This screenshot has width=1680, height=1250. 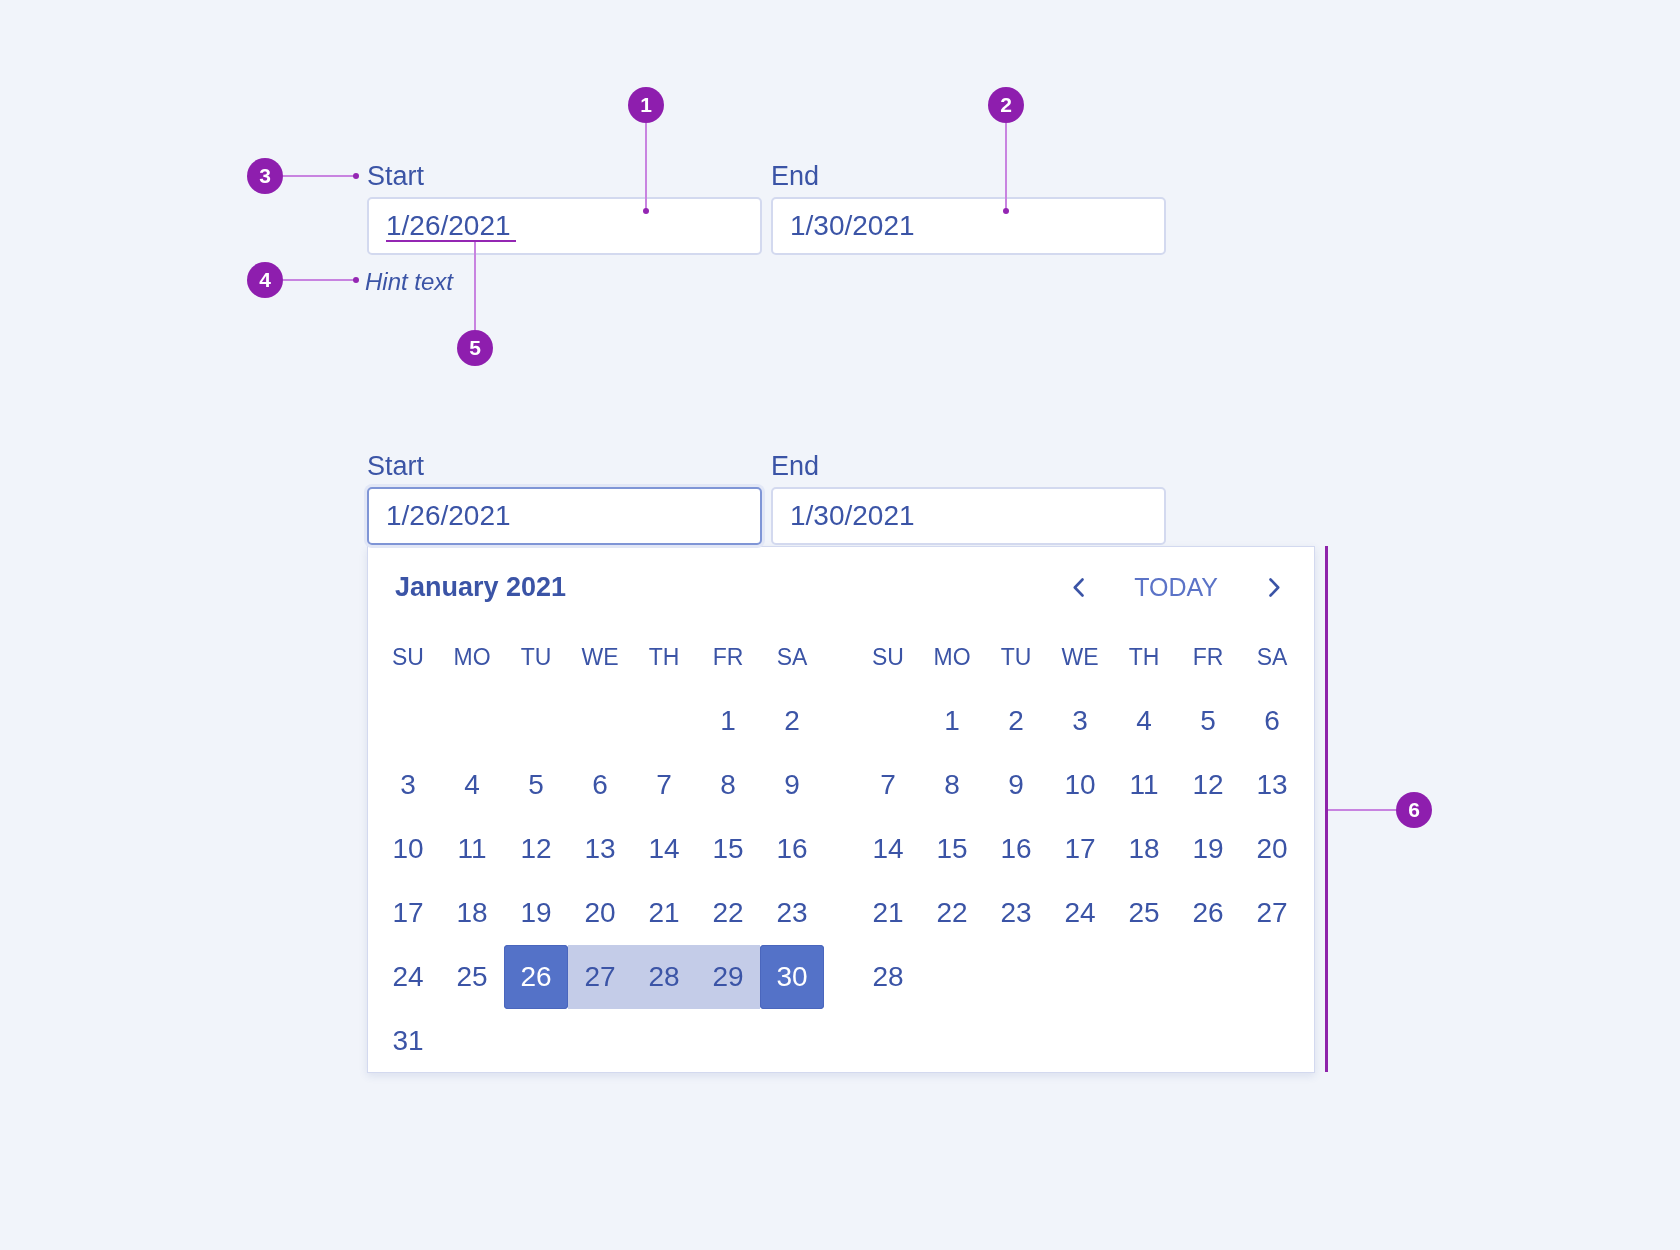 I want to click on calendar-day: 30, so click(x=792, y=977).